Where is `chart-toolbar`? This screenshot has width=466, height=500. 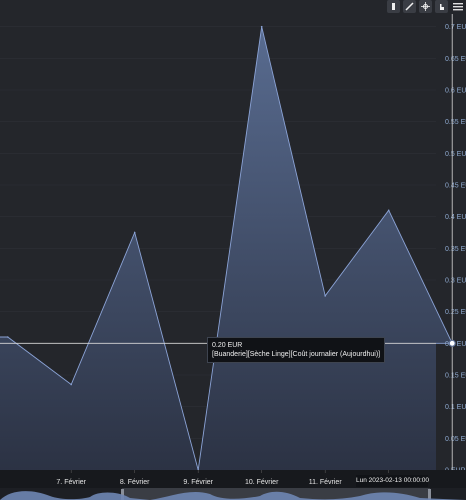
chart-toolbar is located at coordinates (426, 7).